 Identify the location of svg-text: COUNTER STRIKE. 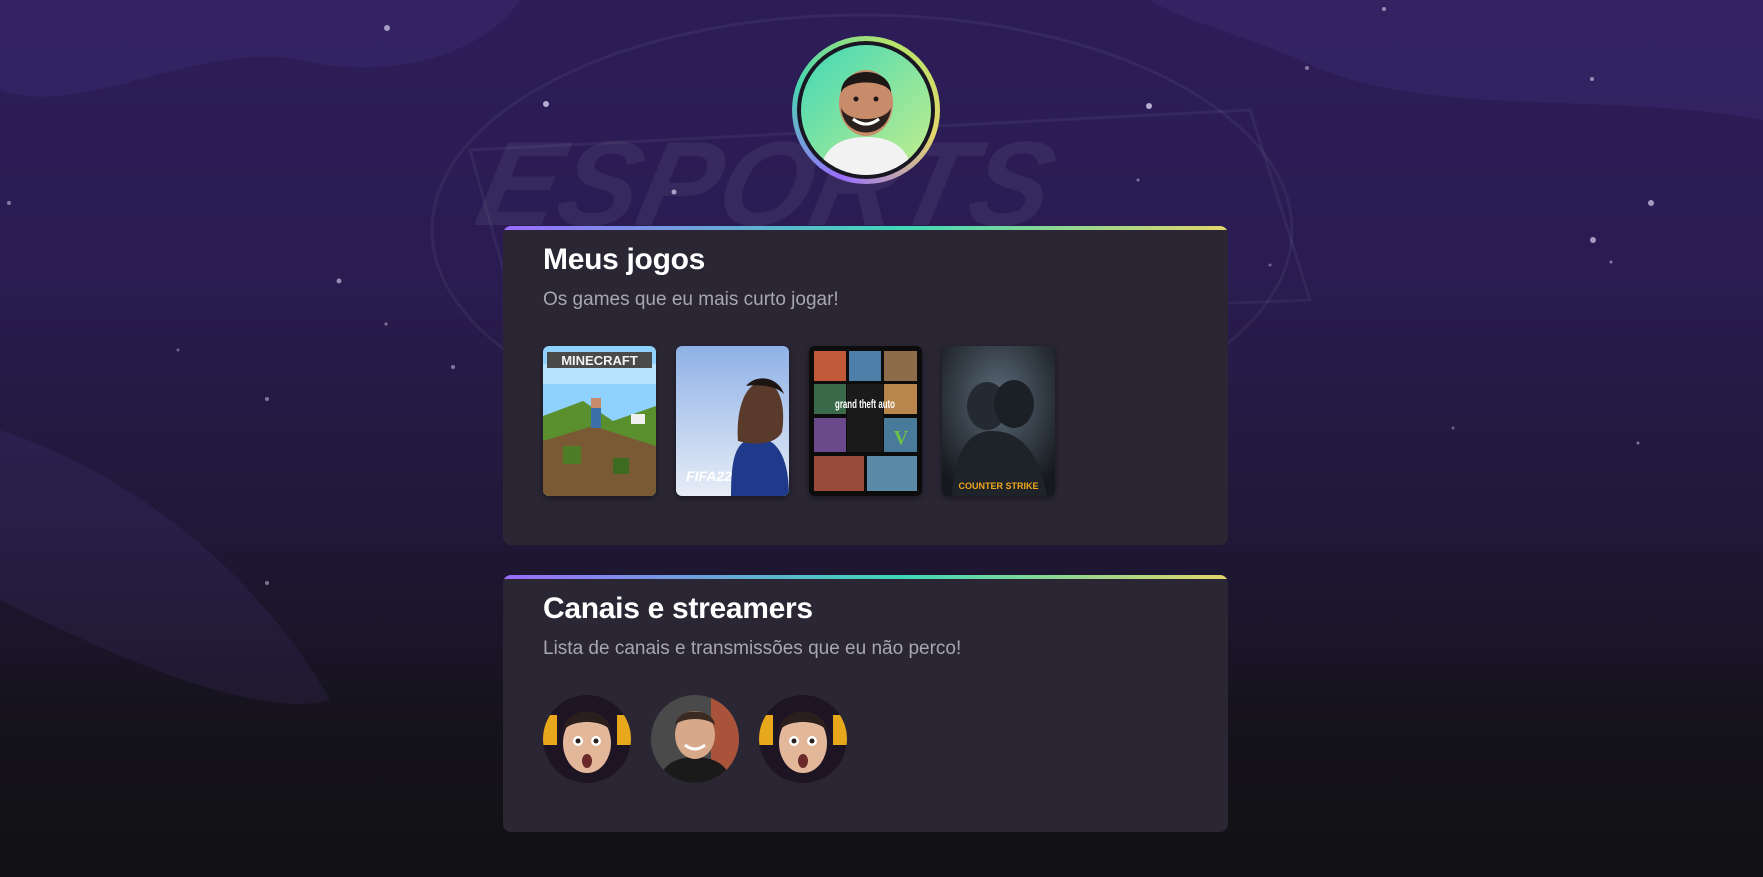
(998, 486).